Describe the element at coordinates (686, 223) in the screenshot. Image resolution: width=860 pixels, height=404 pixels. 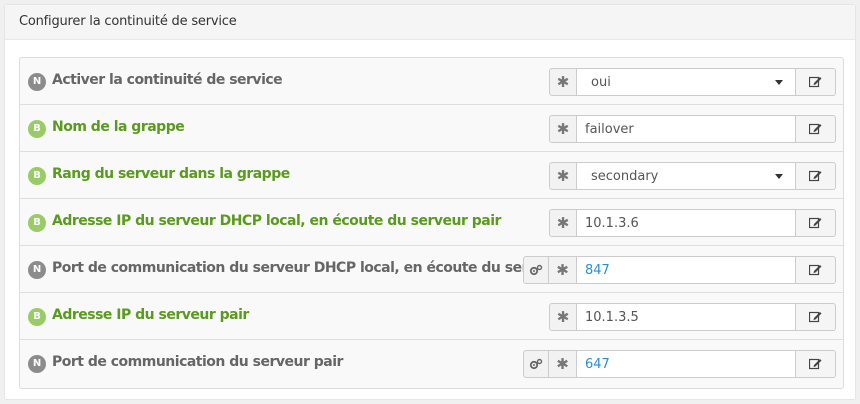
I see `ip-dhcp-local-input: 10.1.3.6` at that location.